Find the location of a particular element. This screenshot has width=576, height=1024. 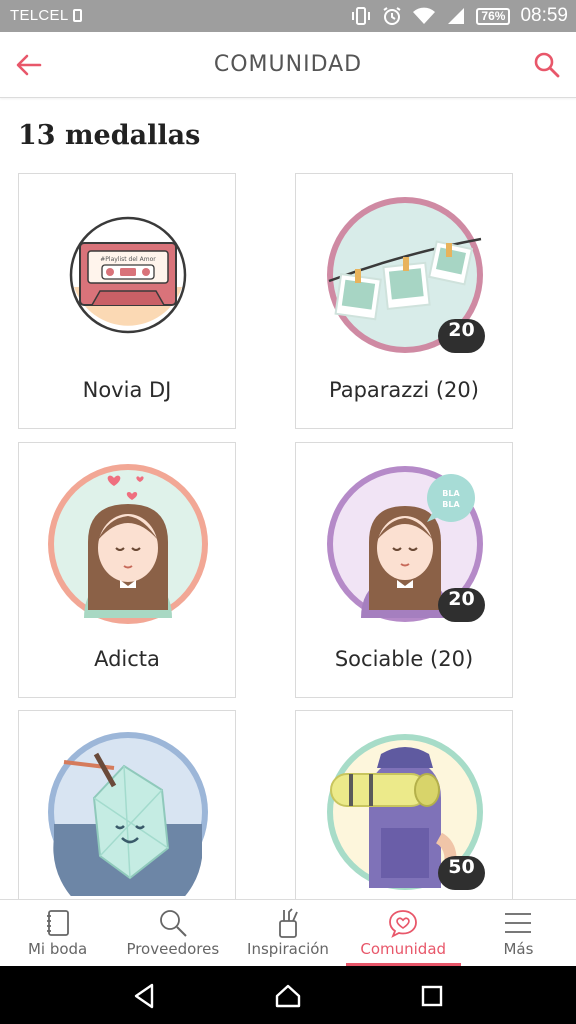

alarm-icon is located at coordinates (392, 16).